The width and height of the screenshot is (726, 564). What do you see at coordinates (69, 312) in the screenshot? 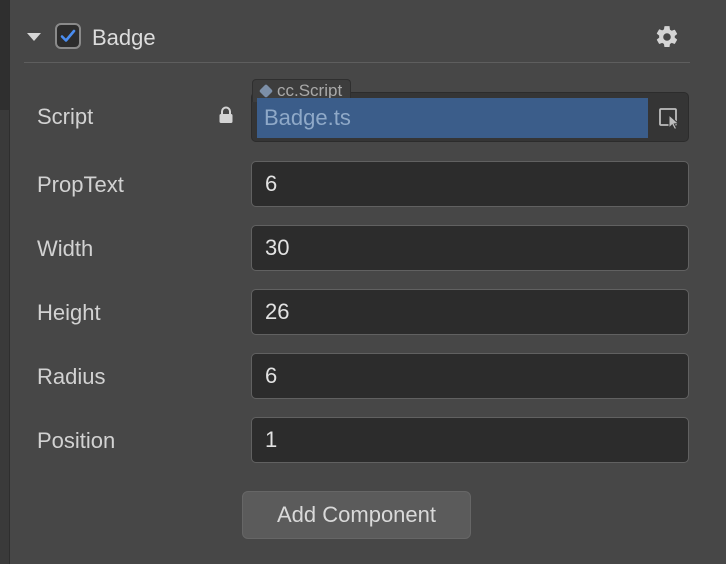
I see `prop-label-height: Height` at bounding box center [69, 312].